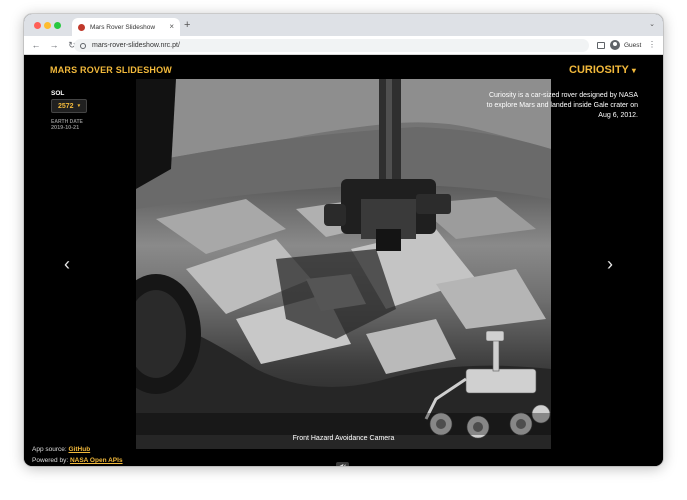 This screenshot has height=500, width=687. I want to click on forward-arrow-icon: →, so click(54, 45).